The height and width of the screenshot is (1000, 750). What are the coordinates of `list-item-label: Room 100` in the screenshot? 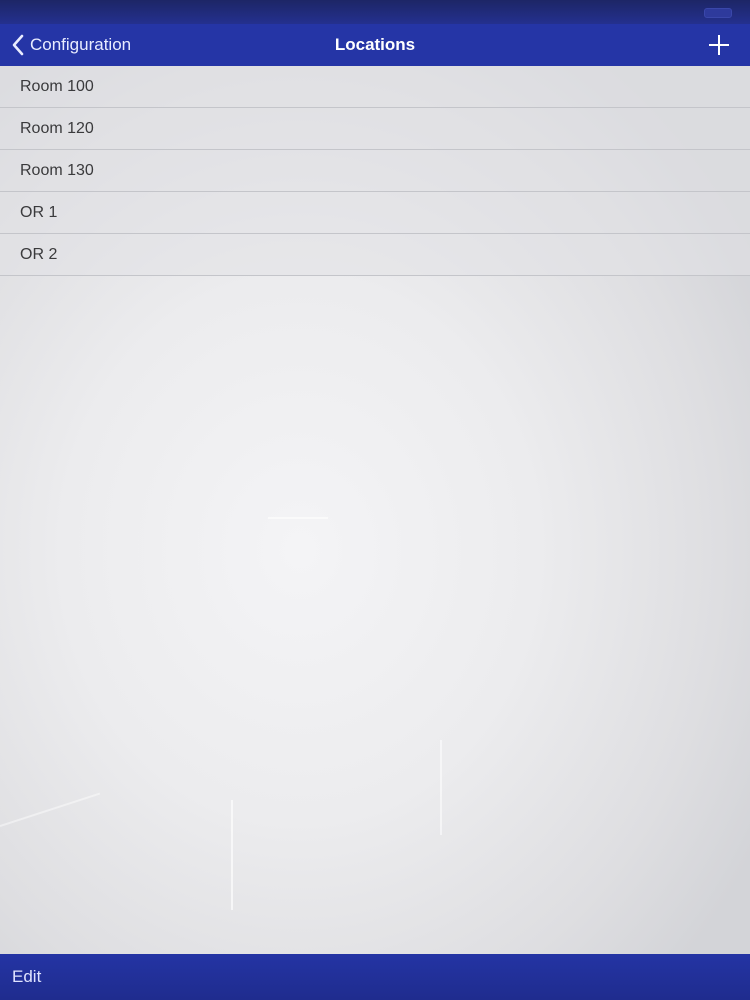 It's located at (57, 86).